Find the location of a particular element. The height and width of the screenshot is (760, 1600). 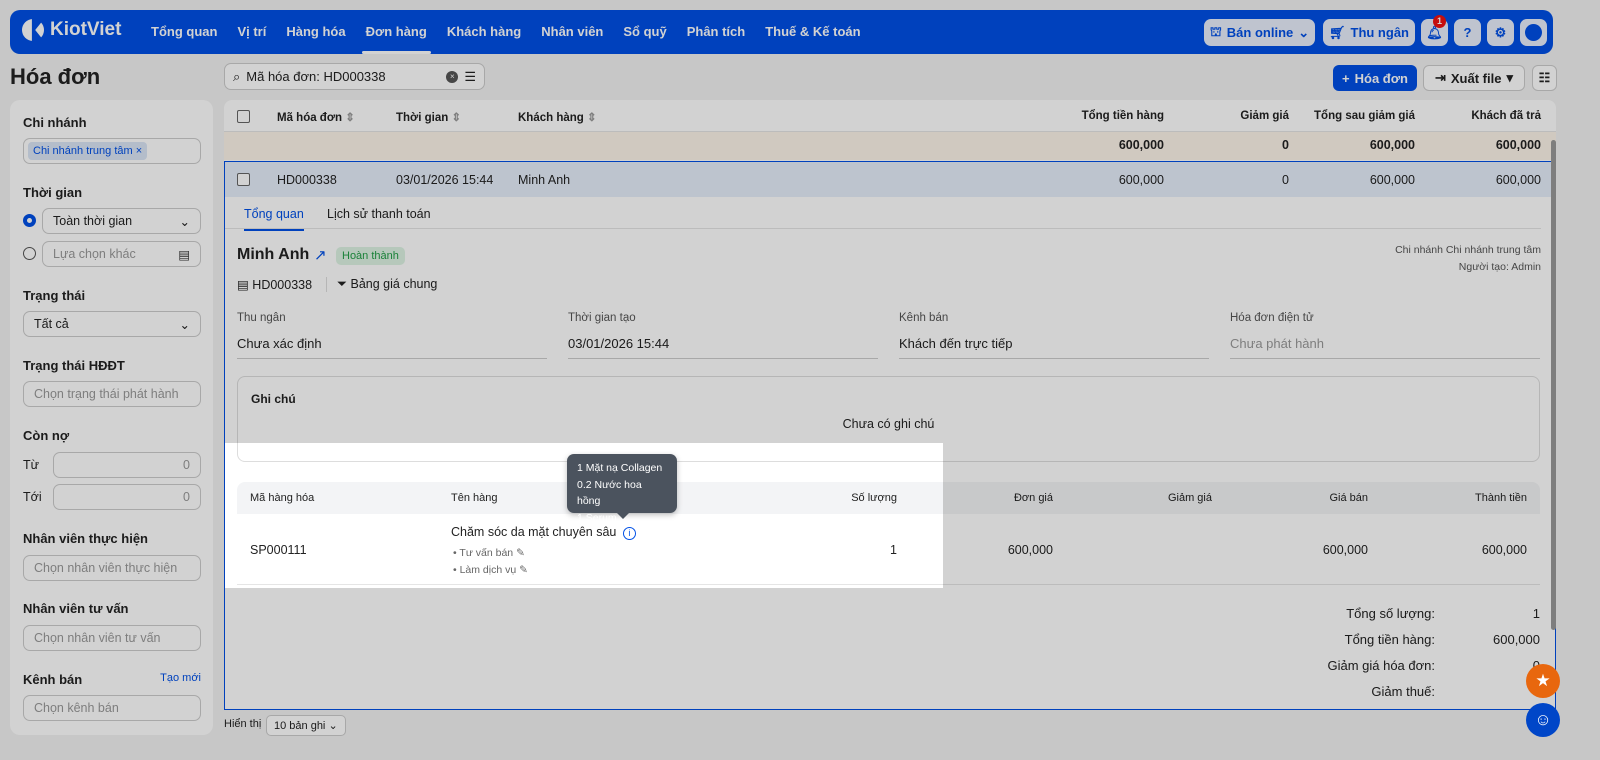

col-paid: Khách đã trả is located at coordinates (1506, 116).